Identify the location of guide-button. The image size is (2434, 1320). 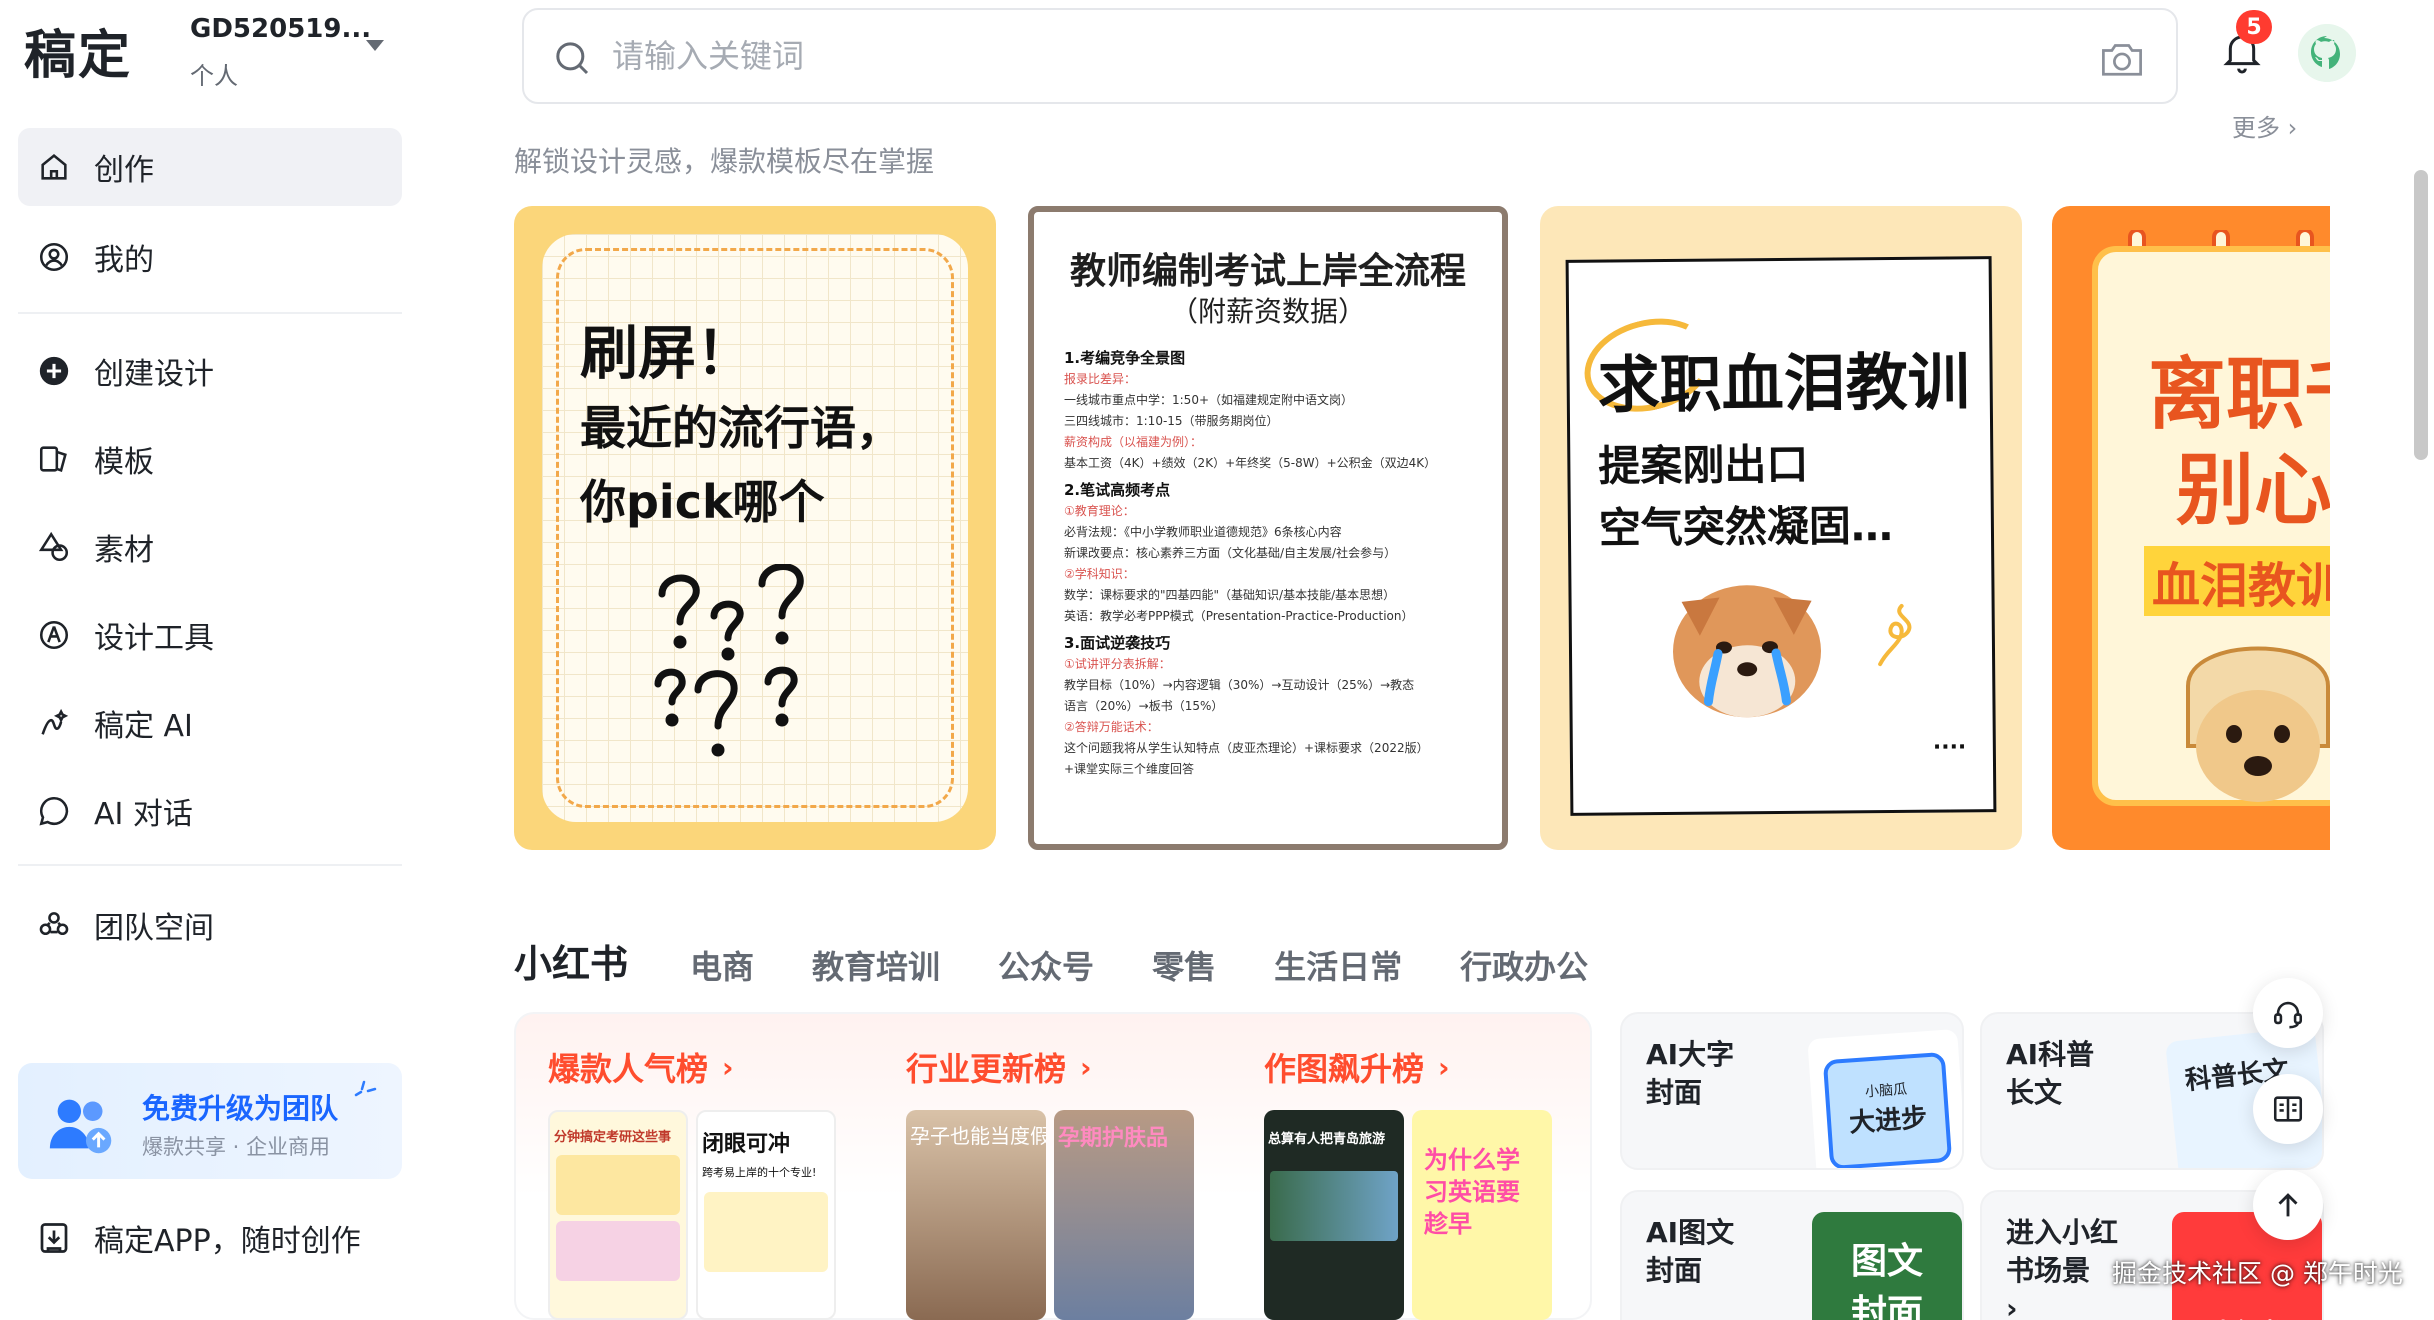
(2288, 1109).